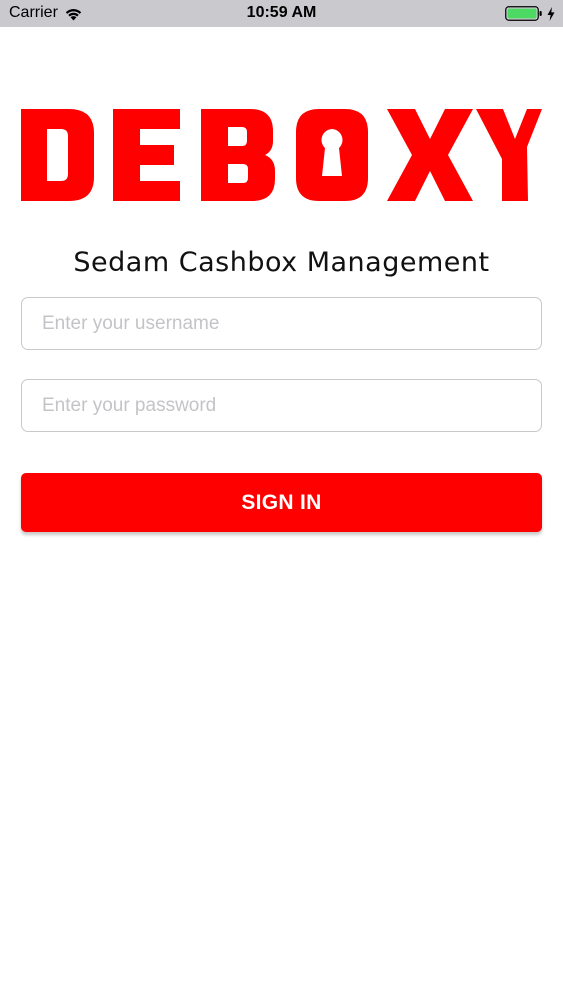 This screenshot has height=1000, width=563. I want to click on sign-in-button: SIGN IN, so click(281, 502).